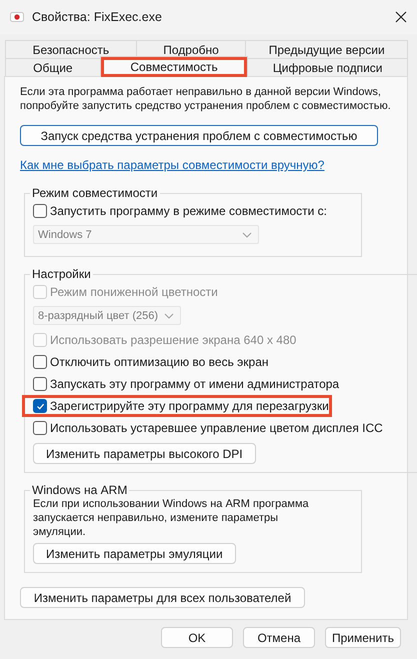 This screenshot has width=417, height=659. What do you see at coordinates (17, 17) in the screenshot?
I see `app-icon` at bounding box center [17, 17].